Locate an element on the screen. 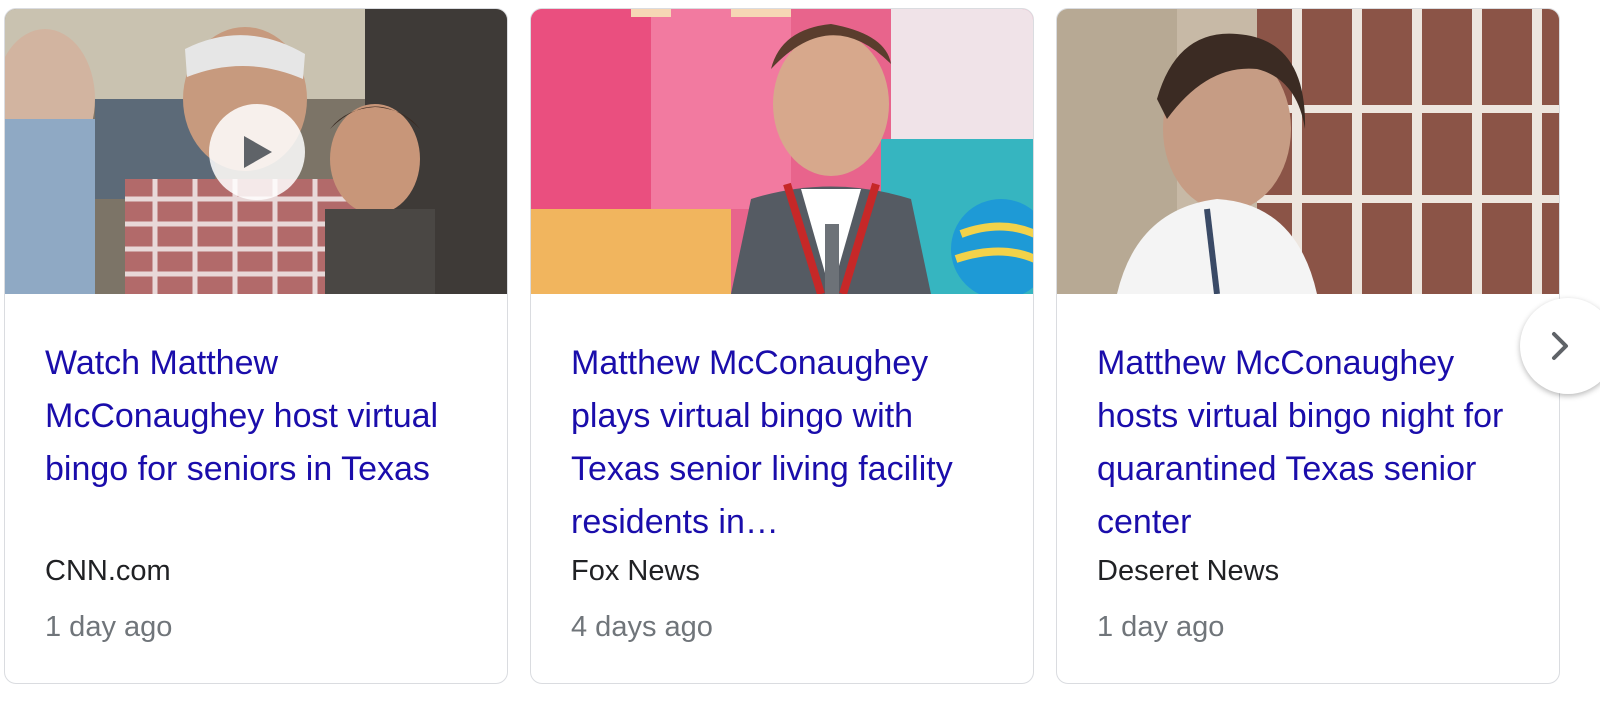 The height and width of the screenshot is (703, 1600). play-button is located at coordinates (257, 152).